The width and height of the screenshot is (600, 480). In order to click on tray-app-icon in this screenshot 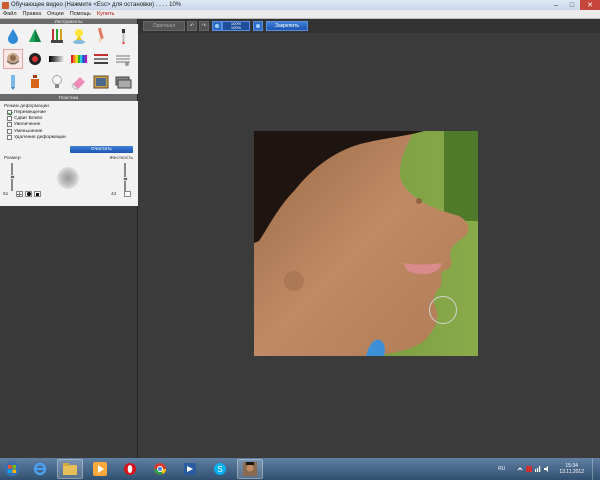, I will do `click(529, 469)`.